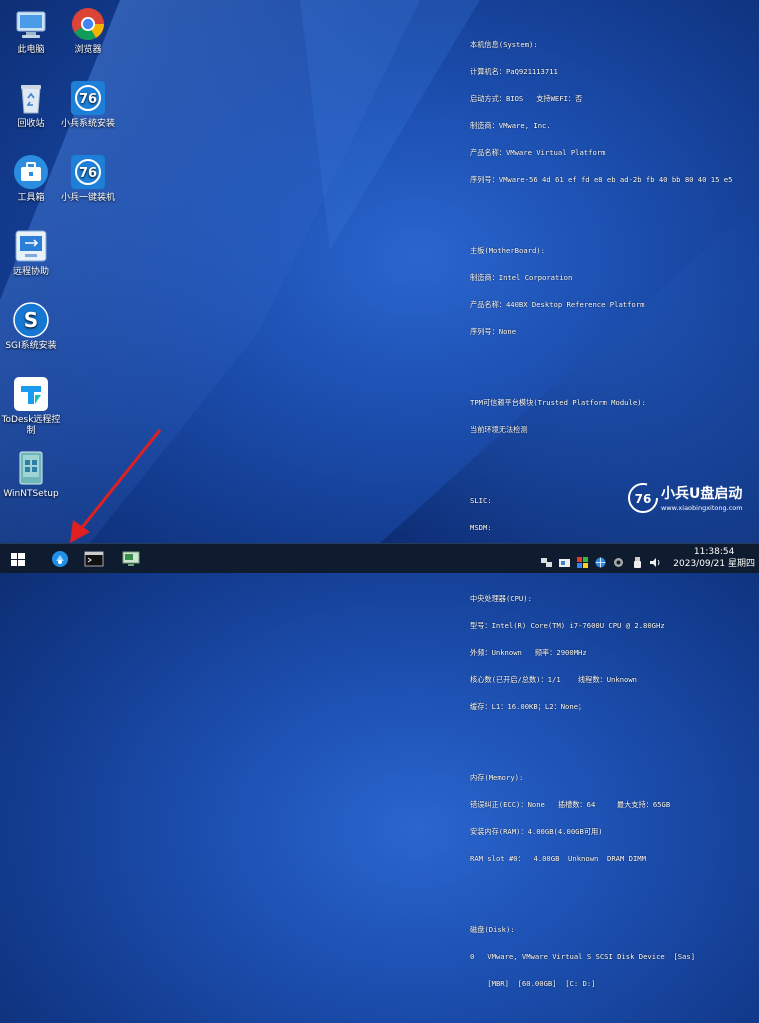 The image size is (759, 1023). Describe the element at coordinates (31, 198) in the screenshot. I see `desktop-icon-label: 工具箱` at that location.